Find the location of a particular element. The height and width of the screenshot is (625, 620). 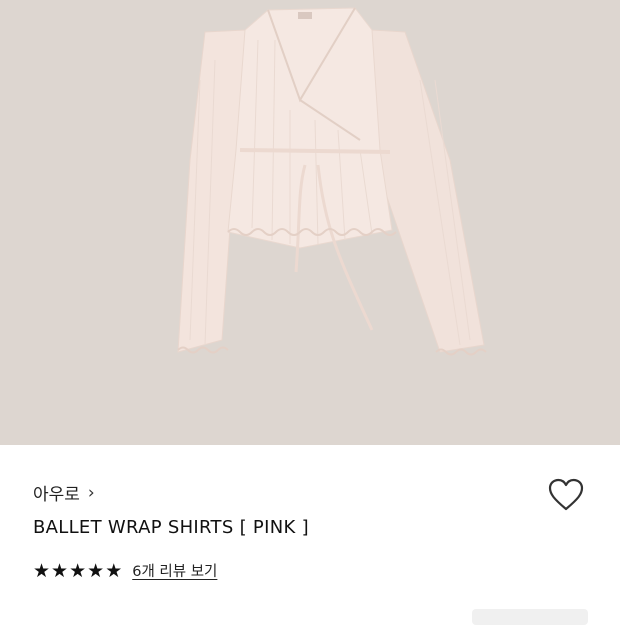

heart-outline-icon is located at coordinates (566, 495).